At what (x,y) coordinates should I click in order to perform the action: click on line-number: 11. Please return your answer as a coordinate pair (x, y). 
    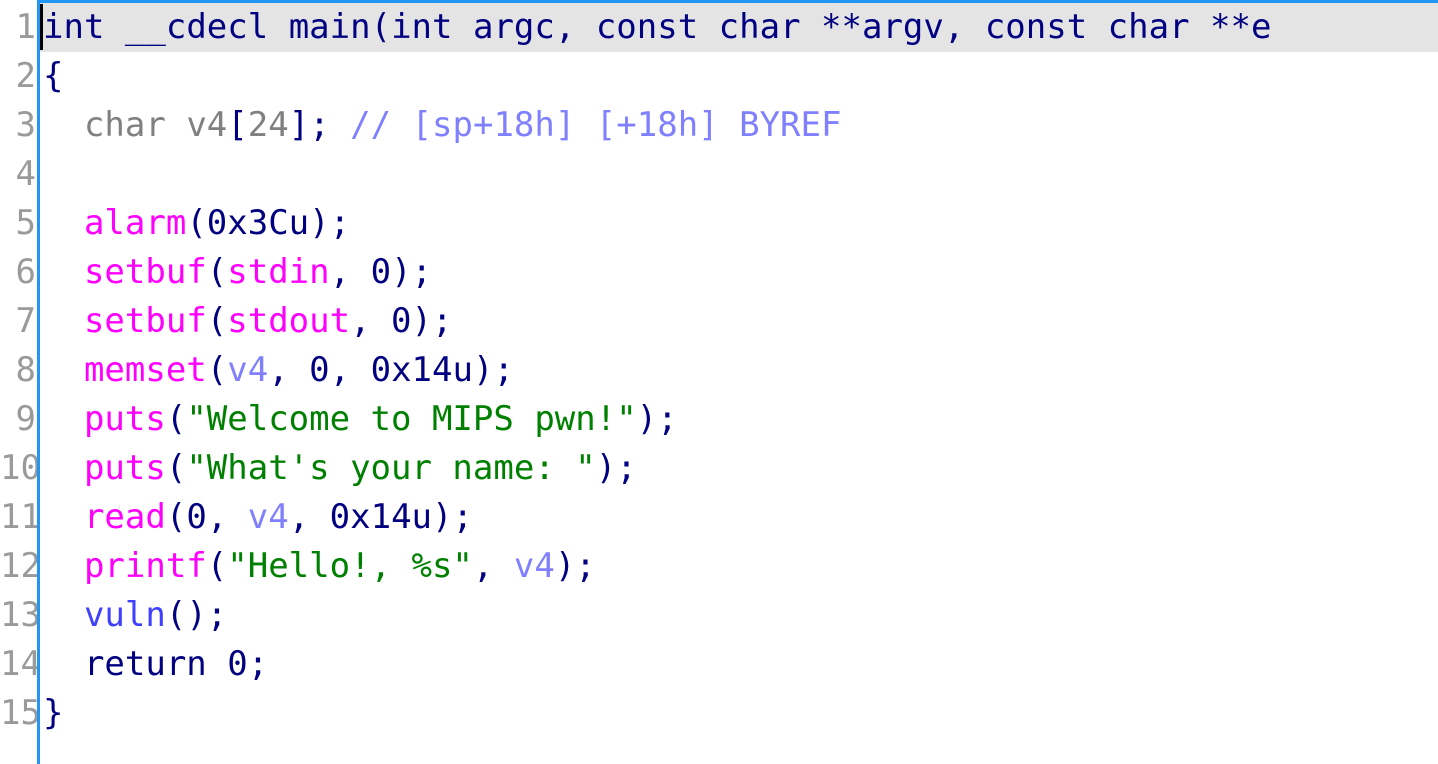
    Looking at the image, I should click on (20, 517).